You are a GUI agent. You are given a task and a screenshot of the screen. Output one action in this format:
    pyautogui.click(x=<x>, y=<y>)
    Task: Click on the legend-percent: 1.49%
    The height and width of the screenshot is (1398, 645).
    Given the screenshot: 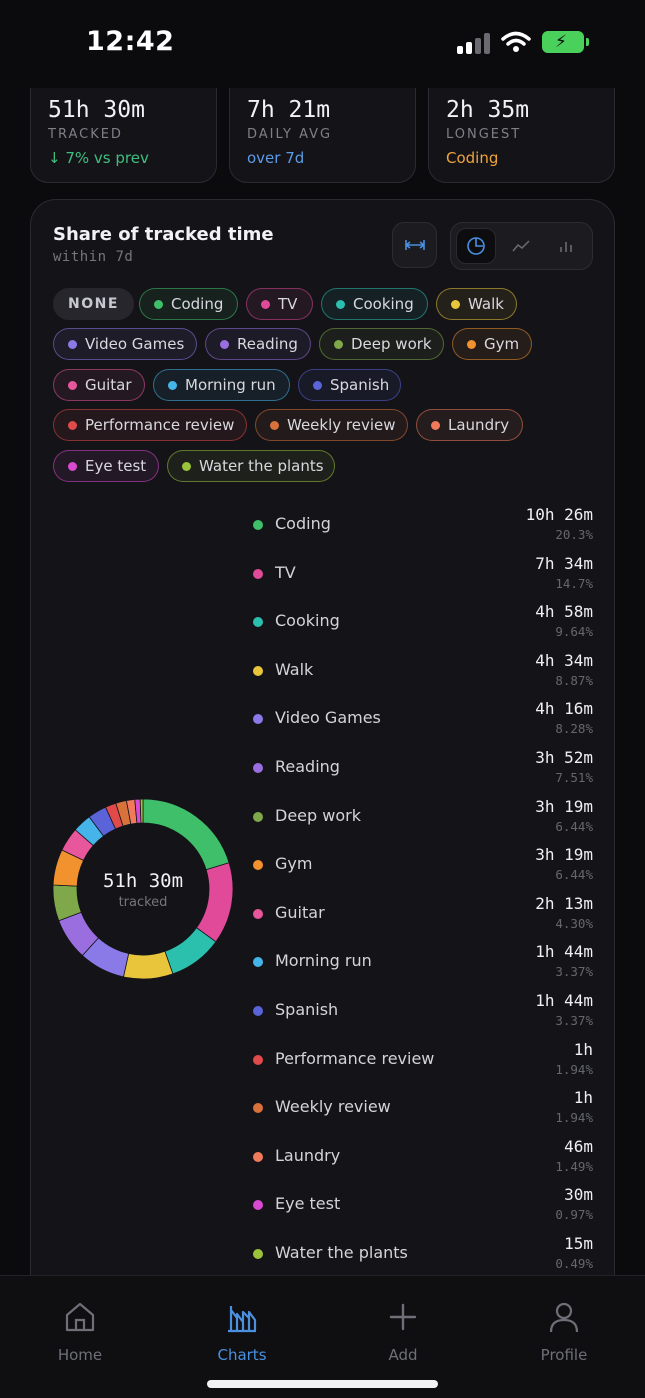 What is the action you would take?
    pyautogui.click(x=574, y=1166)
    